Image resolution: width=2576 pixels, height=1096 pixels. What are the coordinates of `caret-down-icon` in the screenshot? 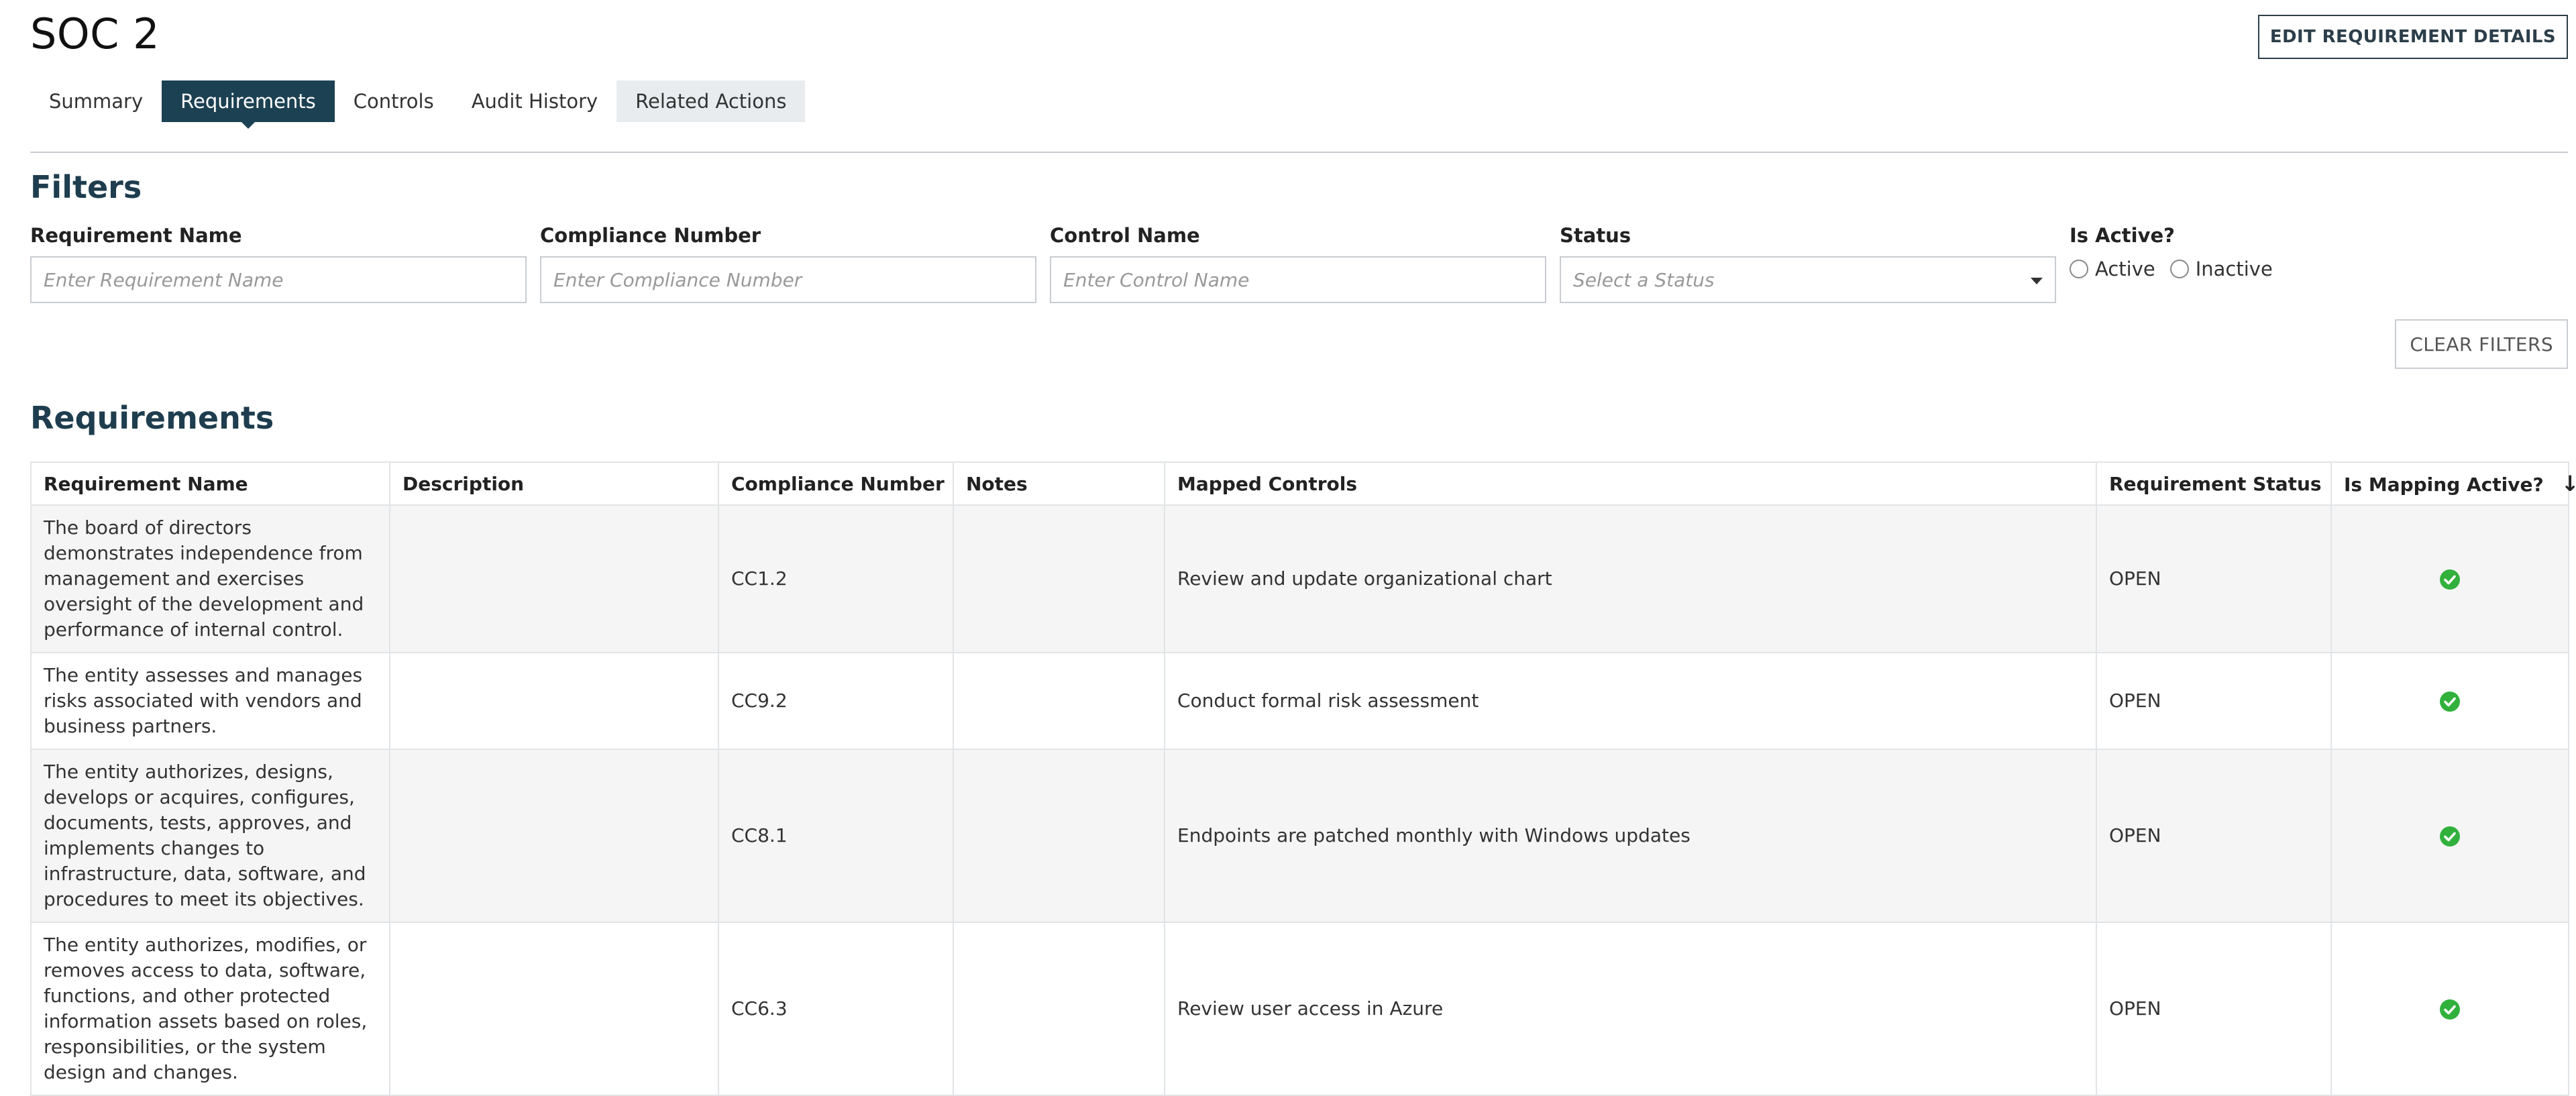 It's located at (2037, 281).